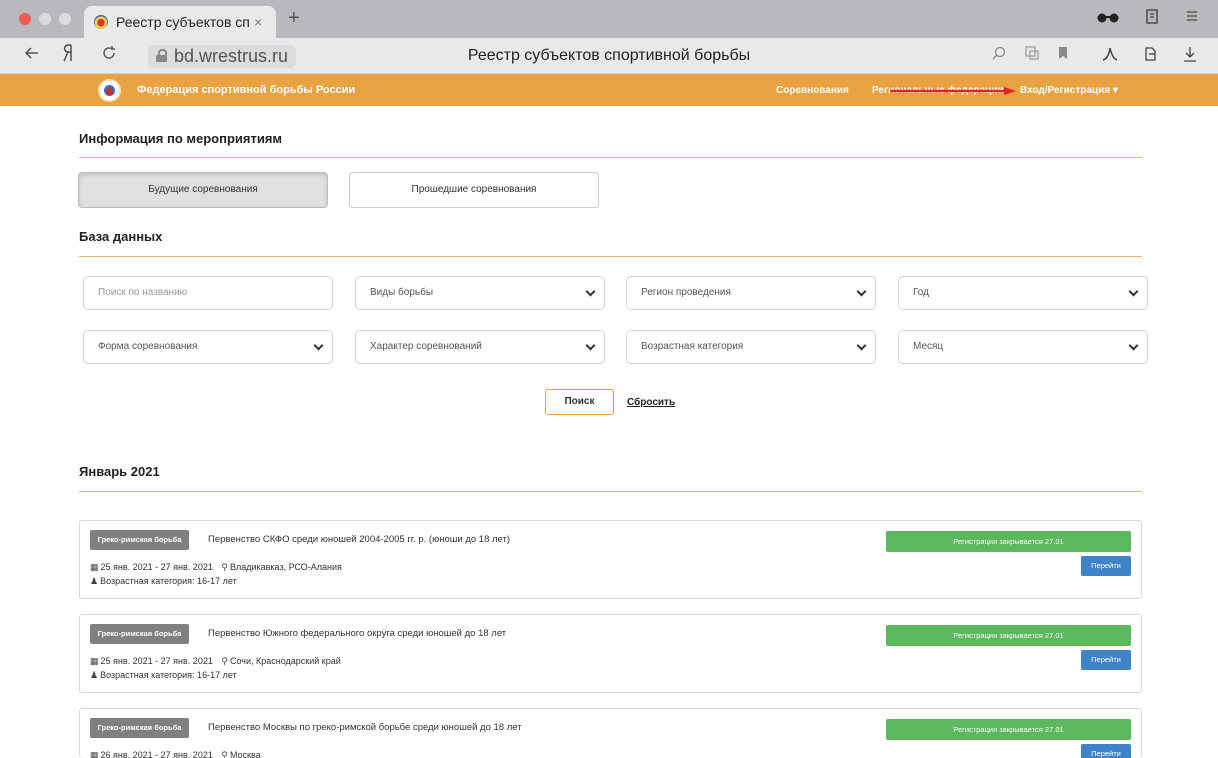 This screenshot has height=758, width=1218. Describe the element at coordinates (812, 90) in the screenshot. I see `nav-link-competitions: Соревнования` at that location.